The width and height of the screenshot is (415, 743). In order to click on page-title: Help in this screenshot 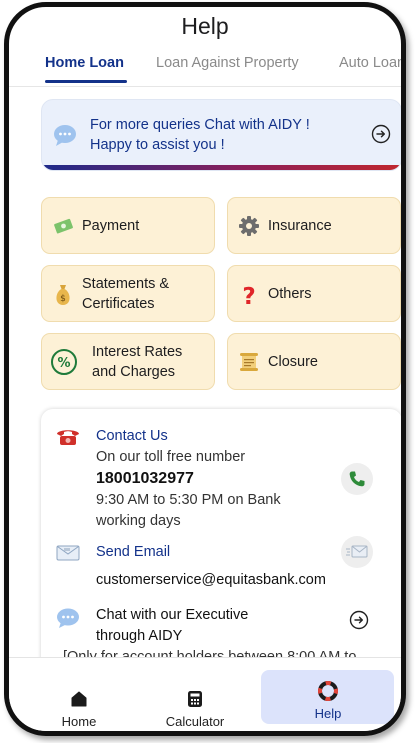, I will do `click(205, 26)`.